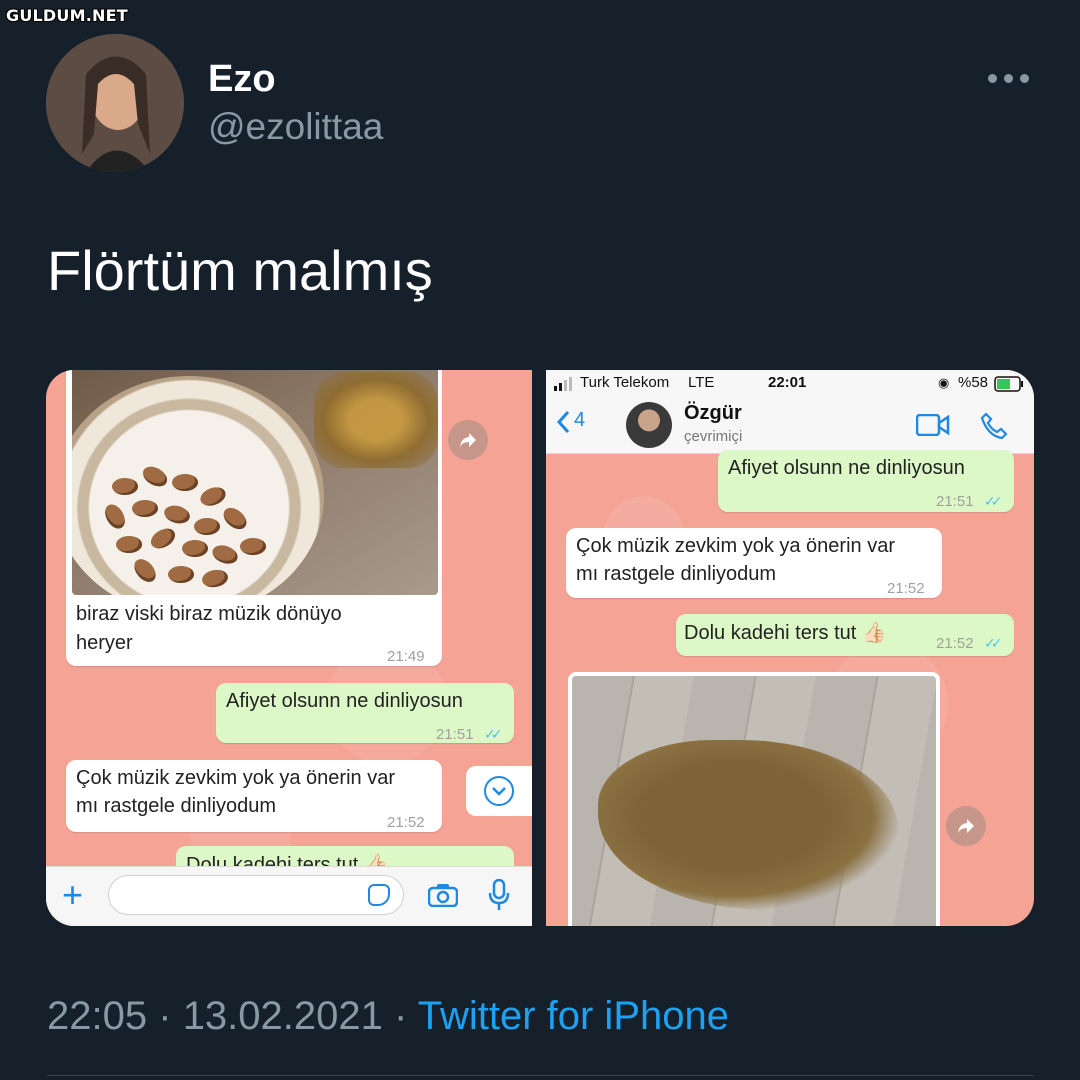 This screenshot has width=1080, height=1080. What do you see at coordinates (713, 436) in the screenshot?
I see `contact-status: çevrimiçi` at bounding box center [713, 436].